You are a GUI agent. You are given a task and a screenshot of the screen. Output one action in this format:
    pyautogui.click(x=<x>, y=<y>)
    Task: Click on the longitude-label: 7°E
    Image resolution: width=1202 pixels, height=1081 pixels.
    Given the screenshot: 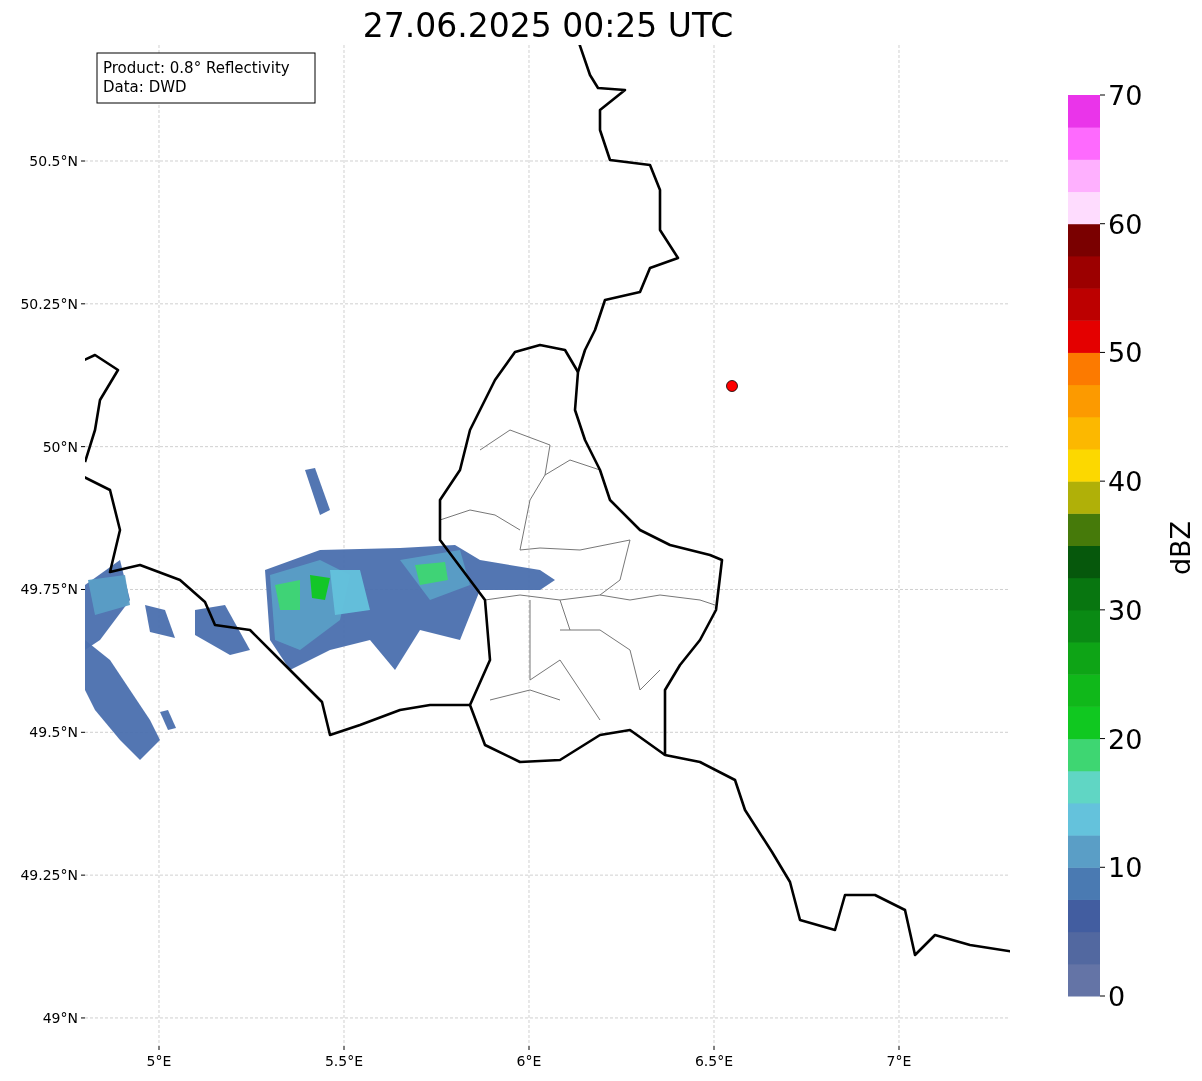 What is the action you would take?
    pyautogui.click(x=899, y=1061)
    